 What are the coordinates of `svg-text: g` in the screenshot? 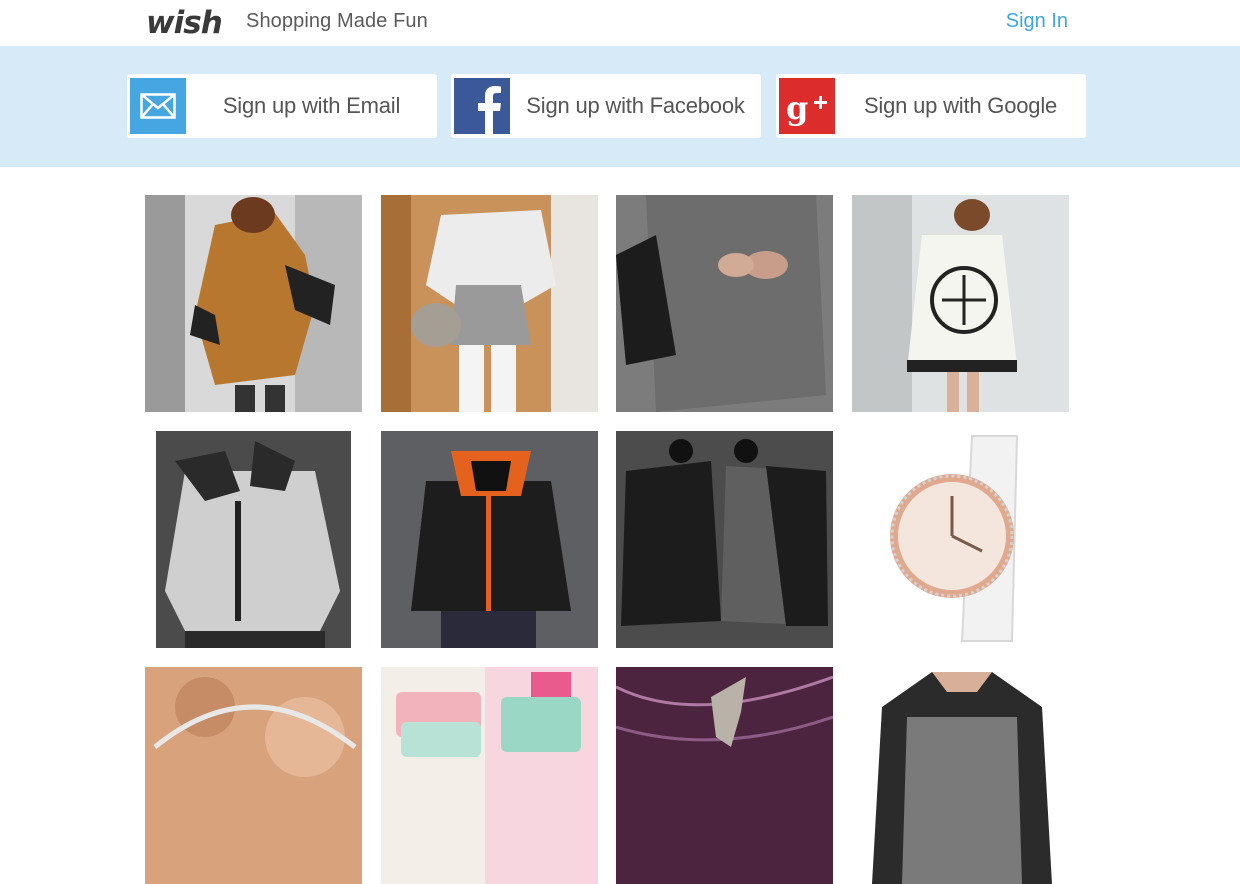 It's located at (797, 107).